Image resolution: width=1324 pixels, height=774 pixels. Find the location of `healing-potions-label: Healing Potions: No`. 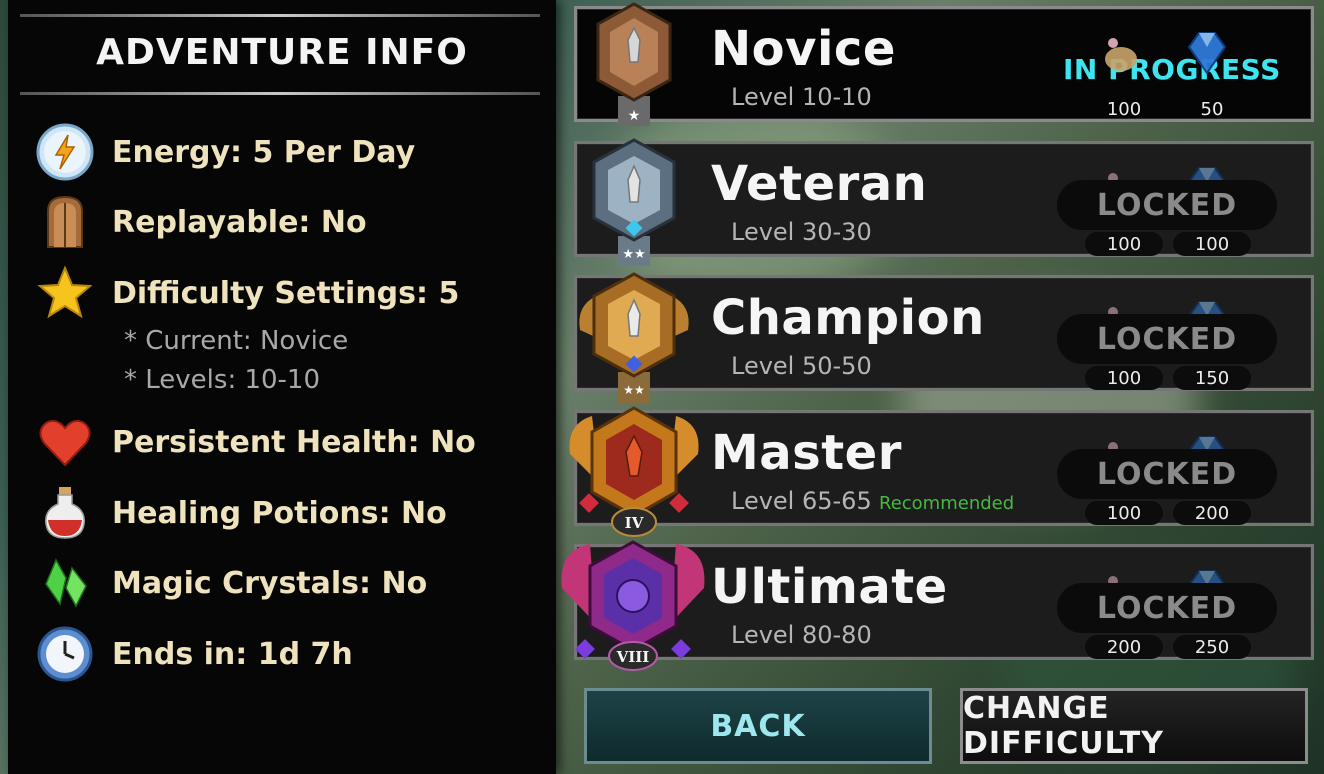

healing-potions-label: Healing Potions: No is located at coordinates (279, 513).